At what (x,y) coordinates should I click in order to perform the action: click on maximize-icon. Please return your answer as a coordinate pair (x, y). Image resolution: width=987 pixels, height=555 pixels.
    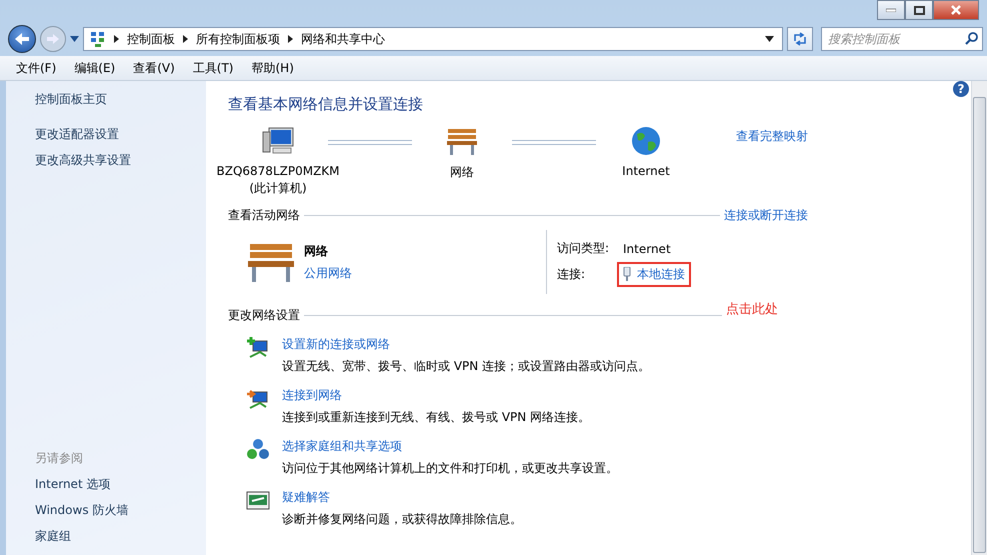
    Looking at the image, I should click on (919, 10).